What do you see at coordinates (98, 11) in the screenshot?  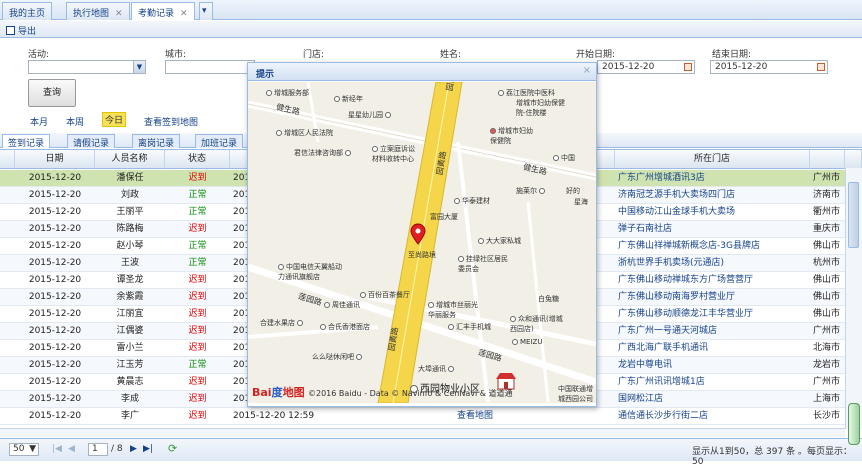 I see `tab-execution-map: 执行地图 ✕` at bounding box center [98, 11].